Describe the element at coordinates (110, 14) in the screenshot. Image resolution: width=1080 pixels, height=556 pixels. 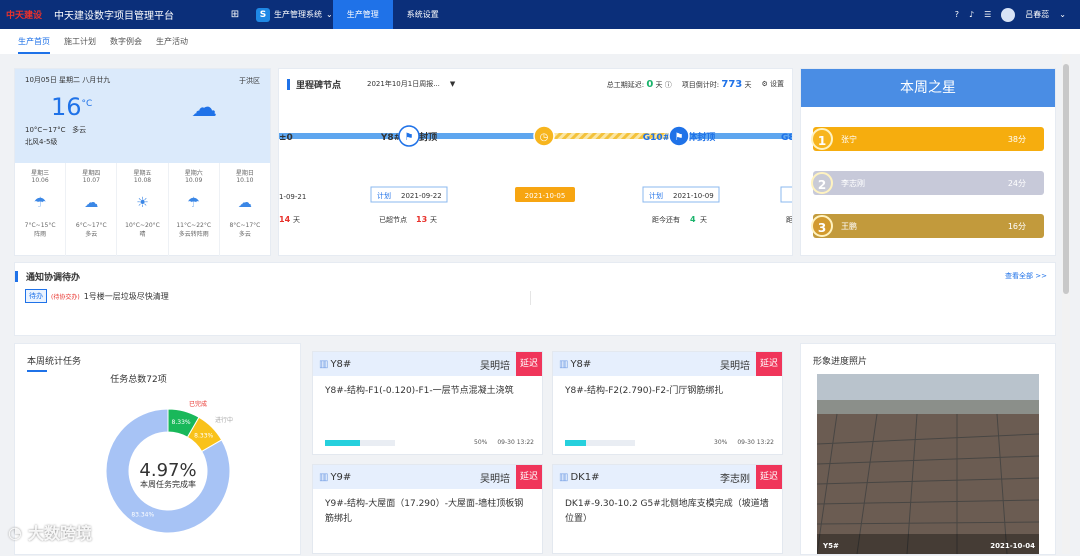
I see `brand-logo: 中天建设 中天建设数字项目管理平台` at that location.